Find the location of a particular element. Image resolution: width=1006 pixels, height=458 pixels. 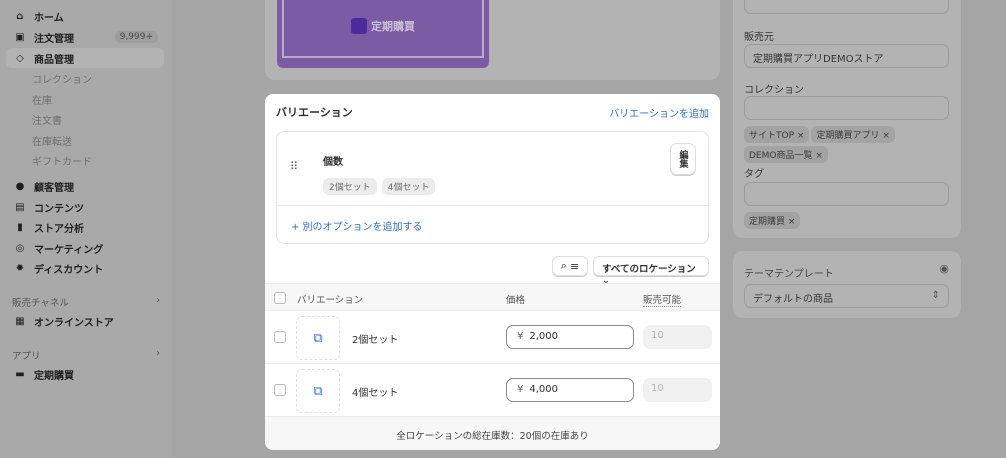

vendor-label: 販売元 is located at coordinates (759, 37).